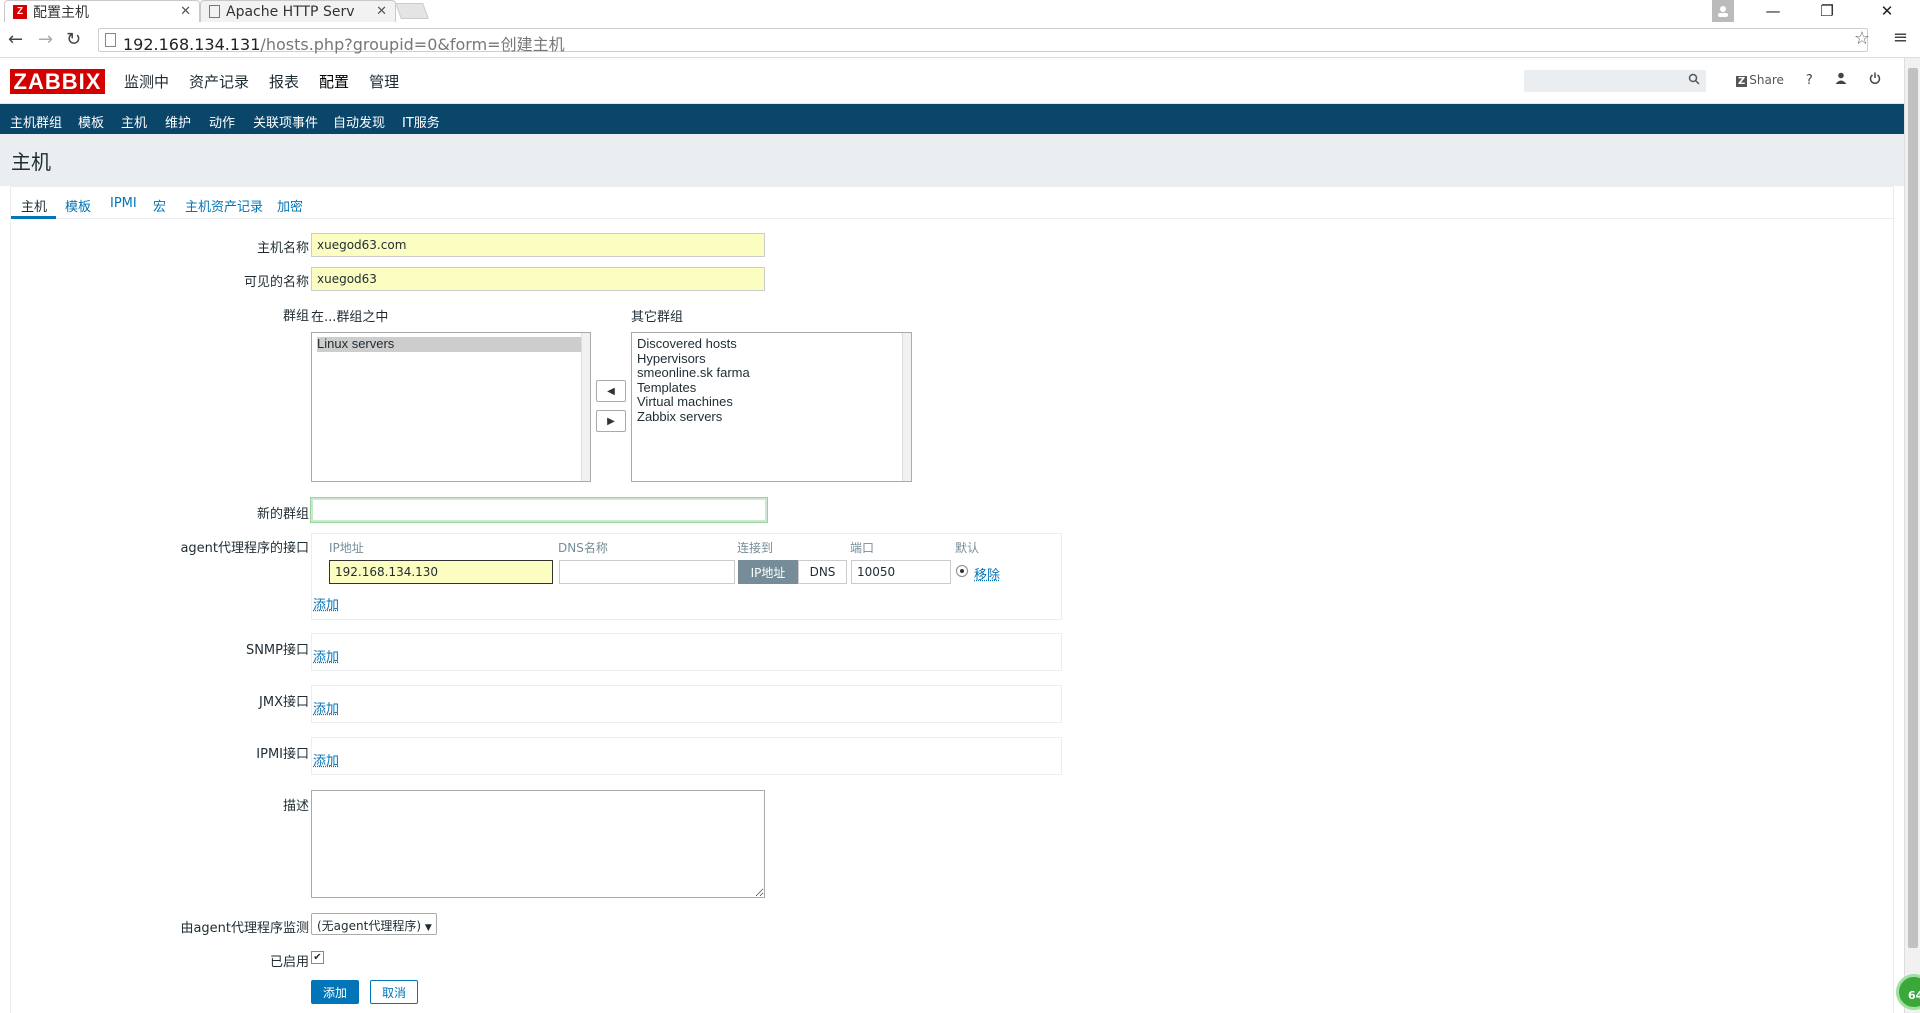 This screenshot has width=1920, height=1013. I want to click on agent-ip-input, so click(441, 572).